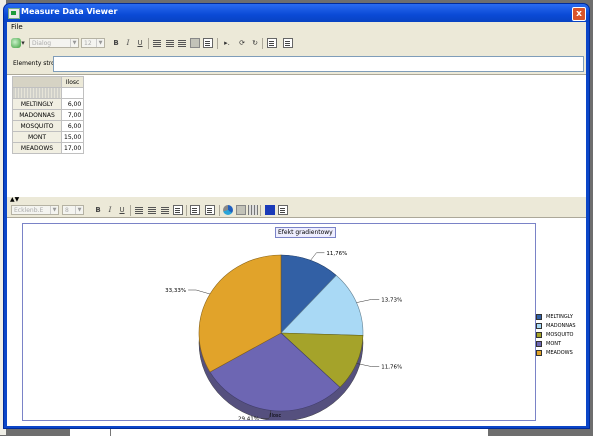 This screenshot has width=593, height=436. What do you see at coordinates (37, 126) in the screenshot?
I see `row-label: MOSQUITO` at bounding box center [37, 126].